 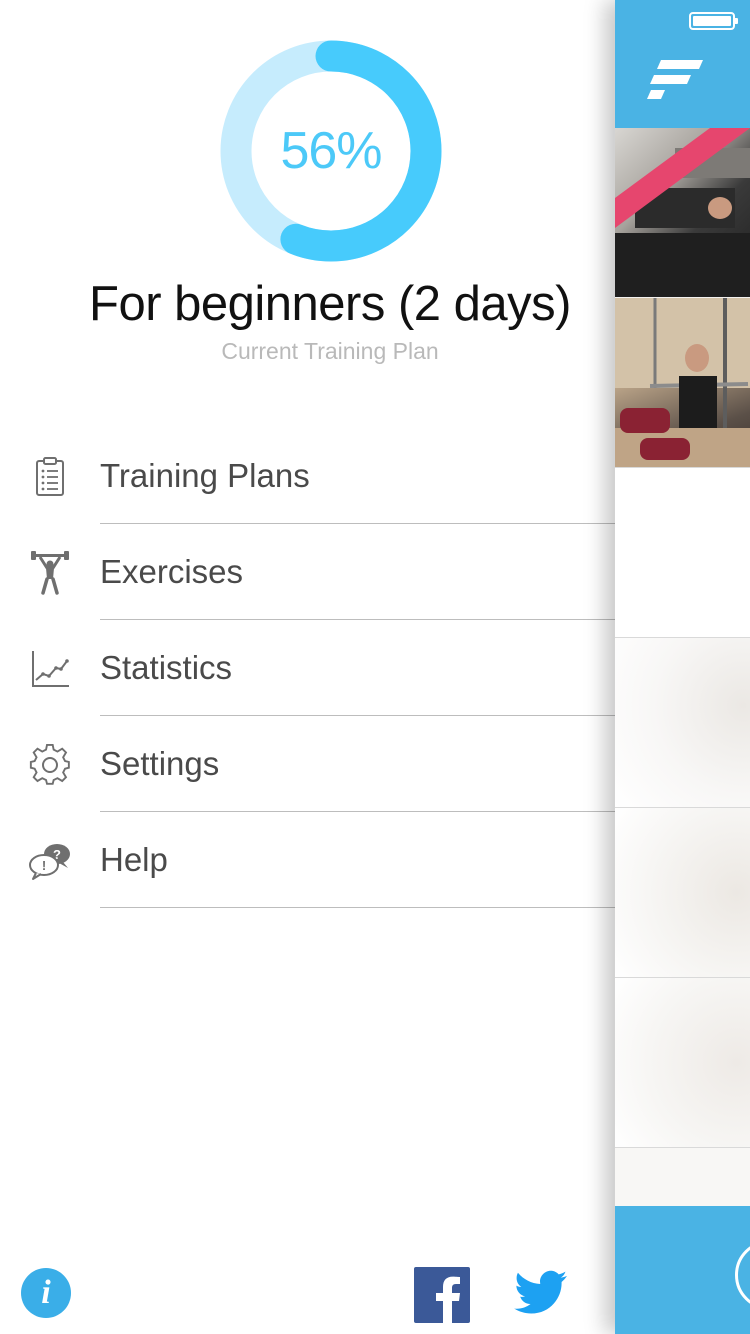 I want to click on current-plan-subtitle: Current Training Plan, so click(x=330, y=351).